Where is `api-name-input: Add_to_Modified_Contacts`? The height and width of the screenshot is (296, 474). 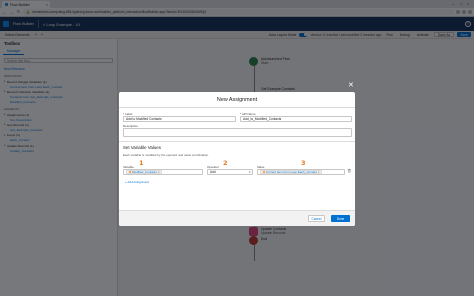 api-name-input: Add_to_Modified_Contacts is located at coordinates (296, 119).